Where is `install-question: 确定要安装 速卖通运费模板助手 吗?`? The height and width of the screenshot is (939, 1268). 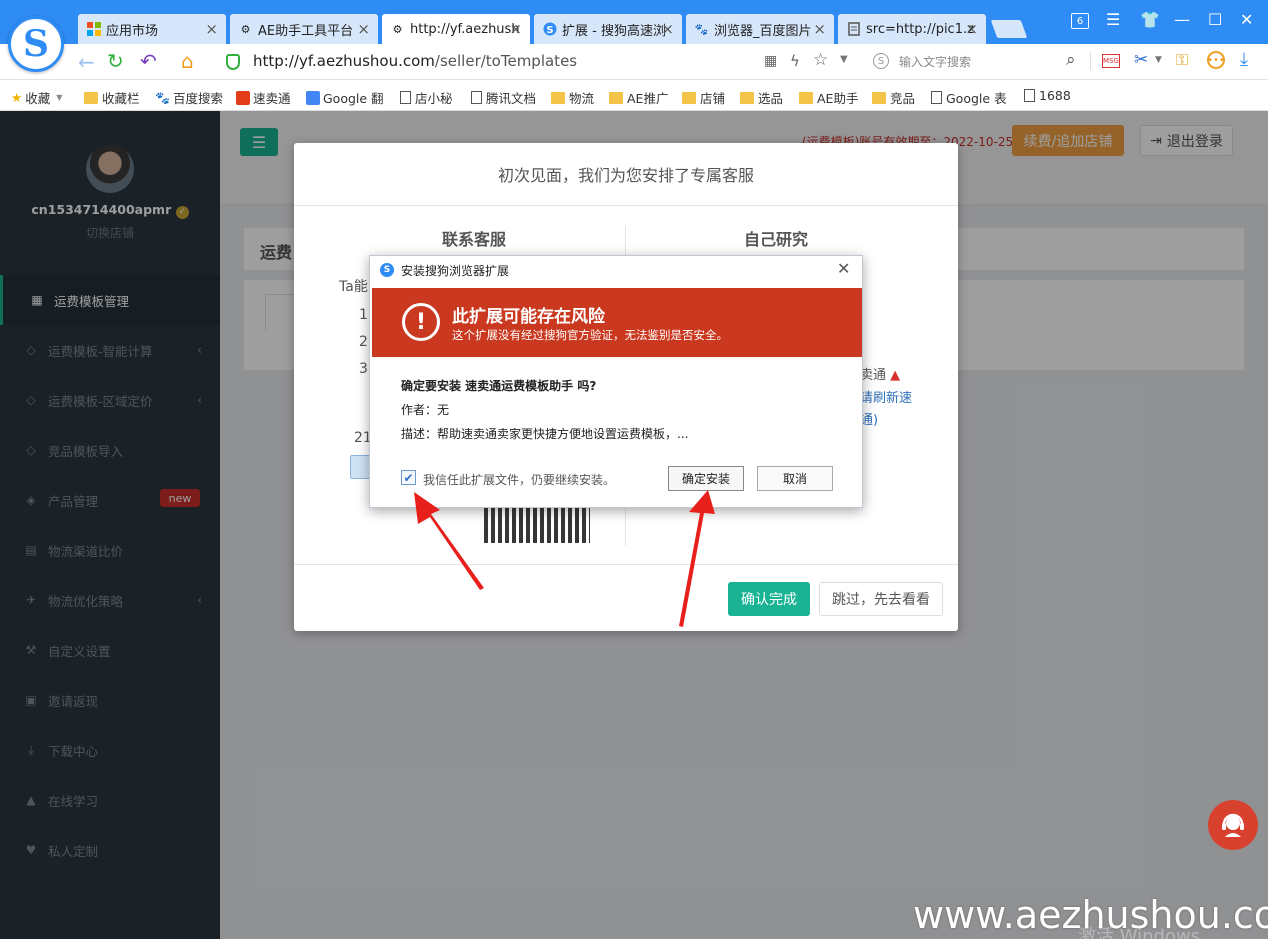 install-question: 确定要安装 速卖通运费模板助手 吗? is located at coordinates (499, 386).